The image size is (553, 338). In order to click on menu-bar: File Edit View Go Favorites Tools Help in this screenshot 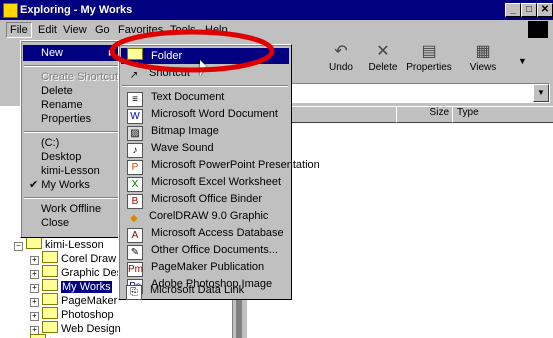, I will do `click(276, 30)`.